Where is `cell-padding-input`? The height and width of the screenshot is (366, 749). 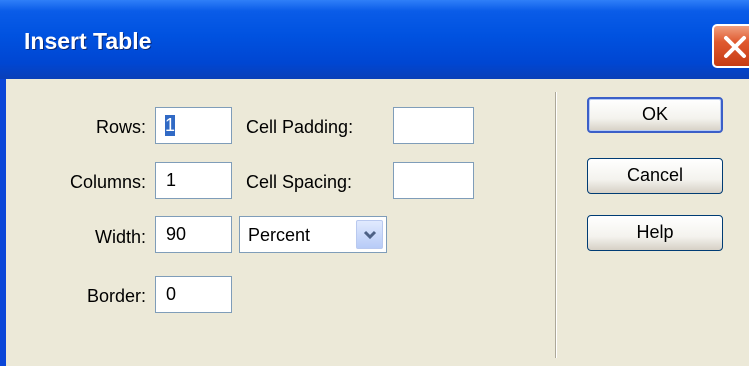 cell-padding-input is located at coordinates (433, 125).